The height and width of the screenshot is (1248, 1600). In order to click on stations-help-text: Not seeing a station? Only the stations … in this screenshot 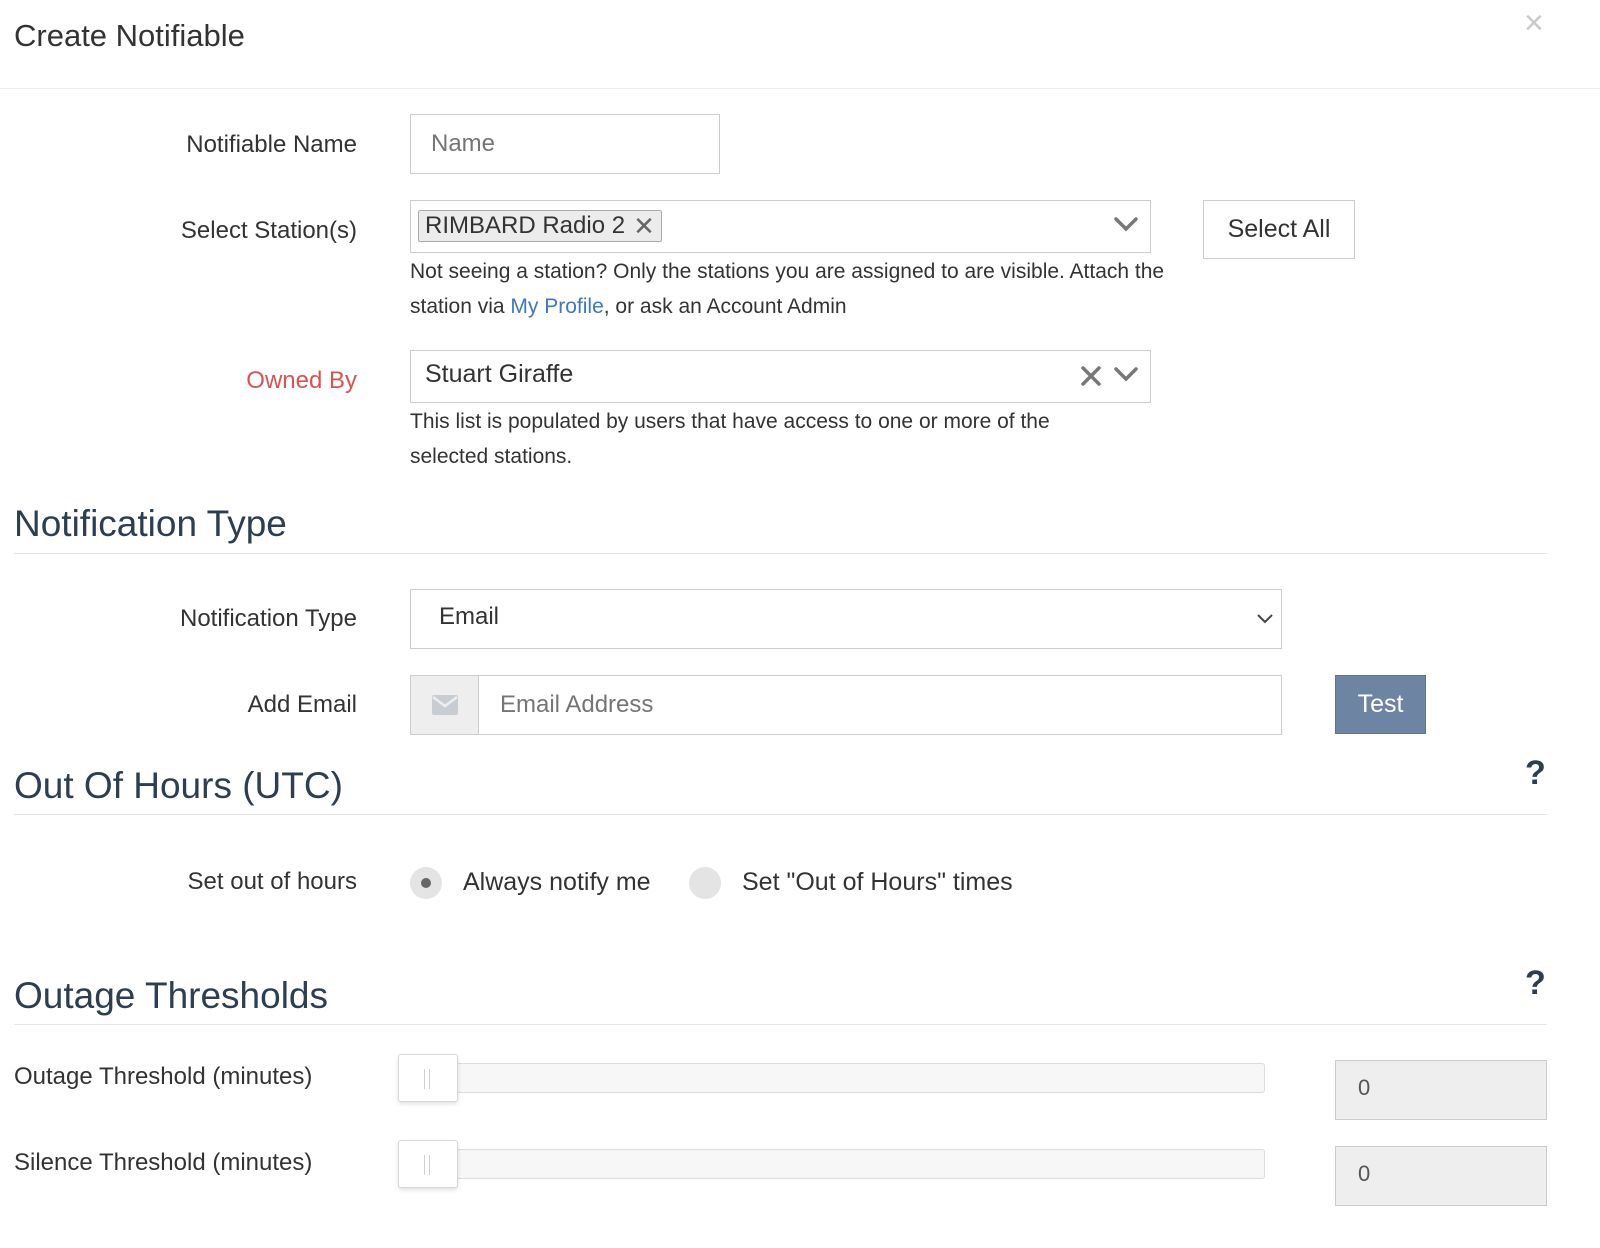, I will do `click(787, 289)`.